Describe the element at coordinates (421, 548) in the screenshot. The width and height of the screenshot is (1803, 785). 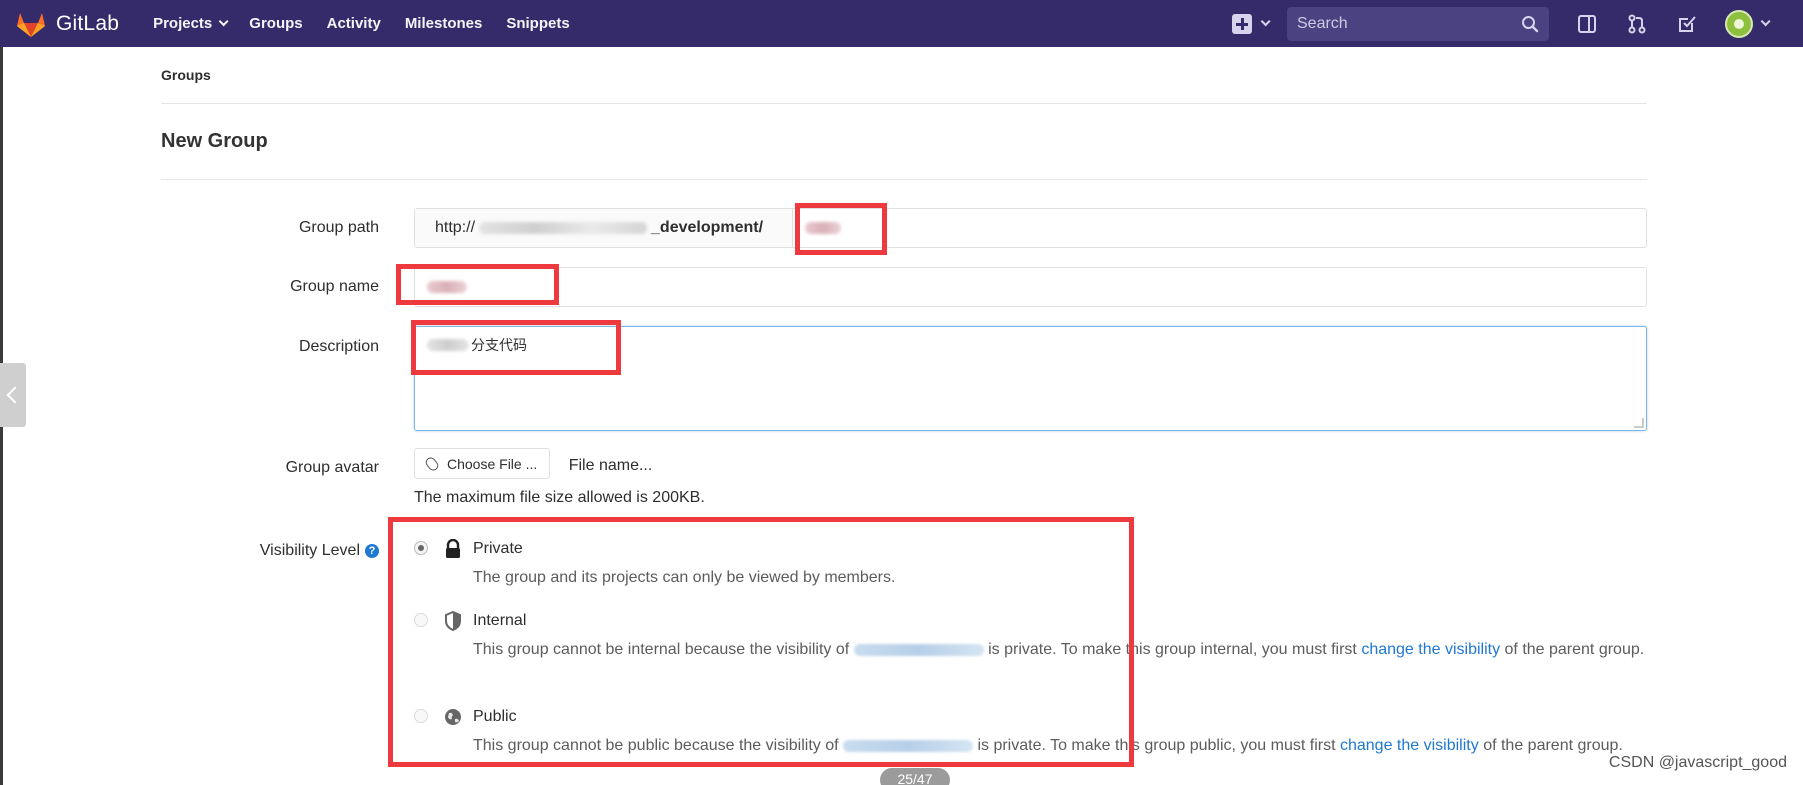
I see `private-radio` at that location.